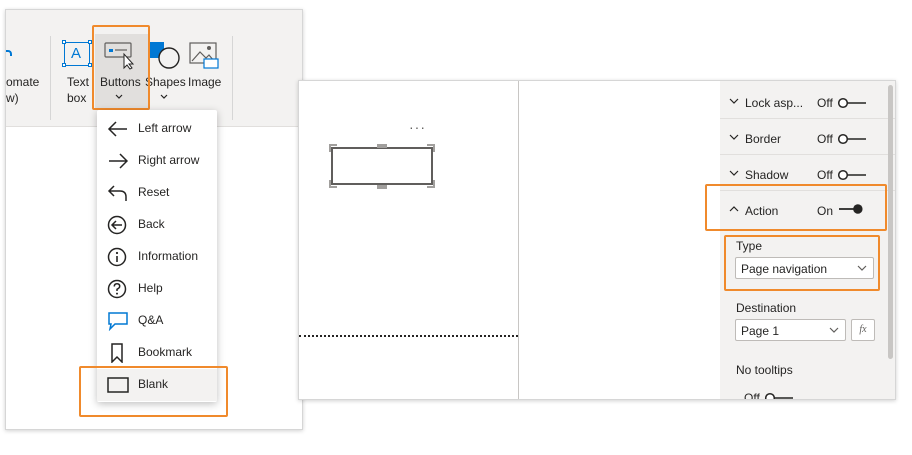  I want to click on destination-dropdown: Page 1, so click(790, 330).